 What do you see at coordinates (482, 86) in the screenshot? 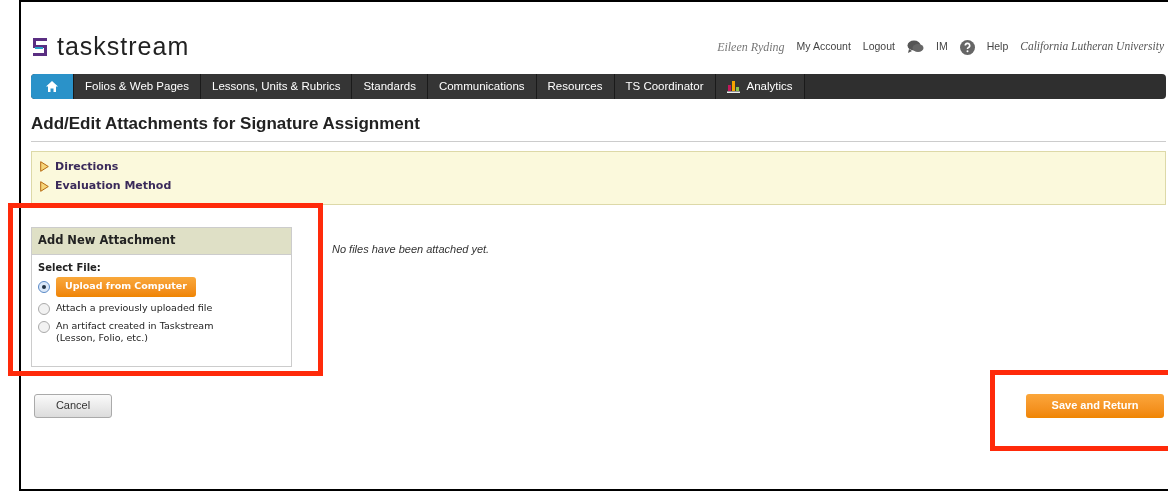
I see `nav-tab: Communications` at bounding box center [482, 86].